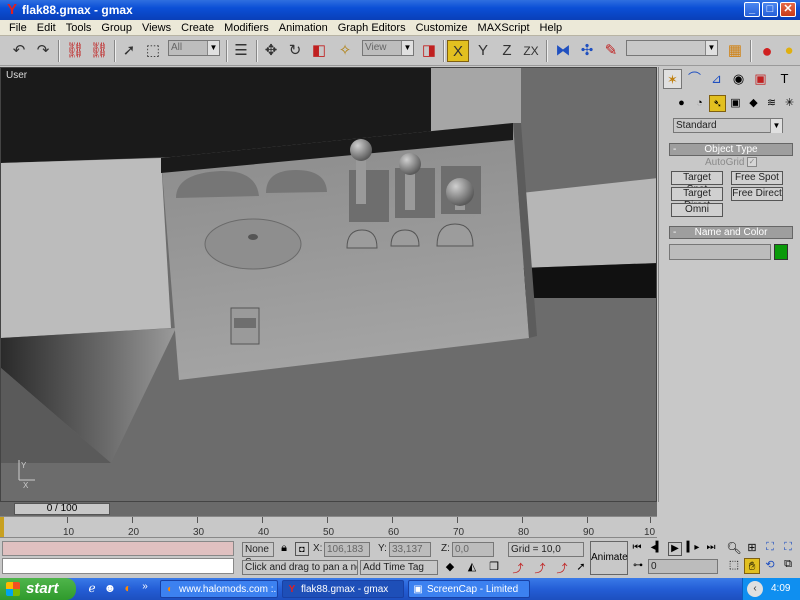  What do you see at coordinates (128, 589) in the screenshot?
I see `firefox-quicklaunch-icon: ◐` at bounding box center [128, 589].